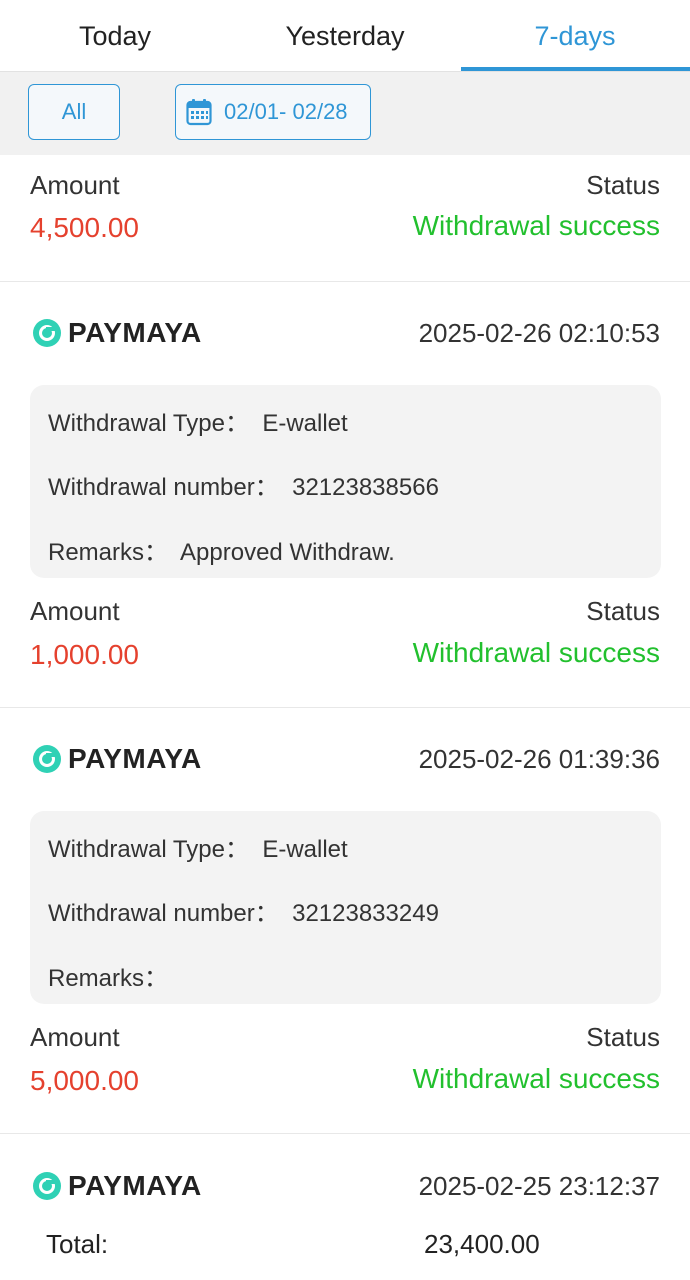 The height and width of the screenshot is (1280, 690). Describe the element at coordinates (77, 1244) in the screenshot. I see `total-label: Total:` at that location.